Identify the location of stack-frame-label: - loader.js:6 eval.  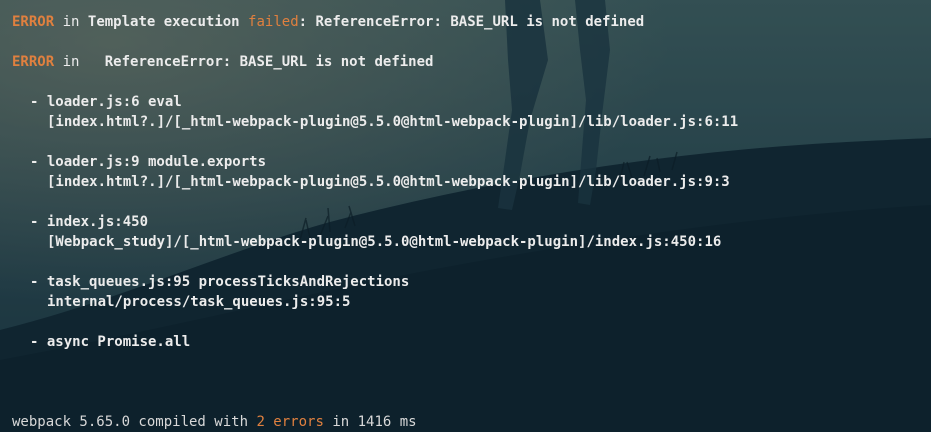
(106, 102).